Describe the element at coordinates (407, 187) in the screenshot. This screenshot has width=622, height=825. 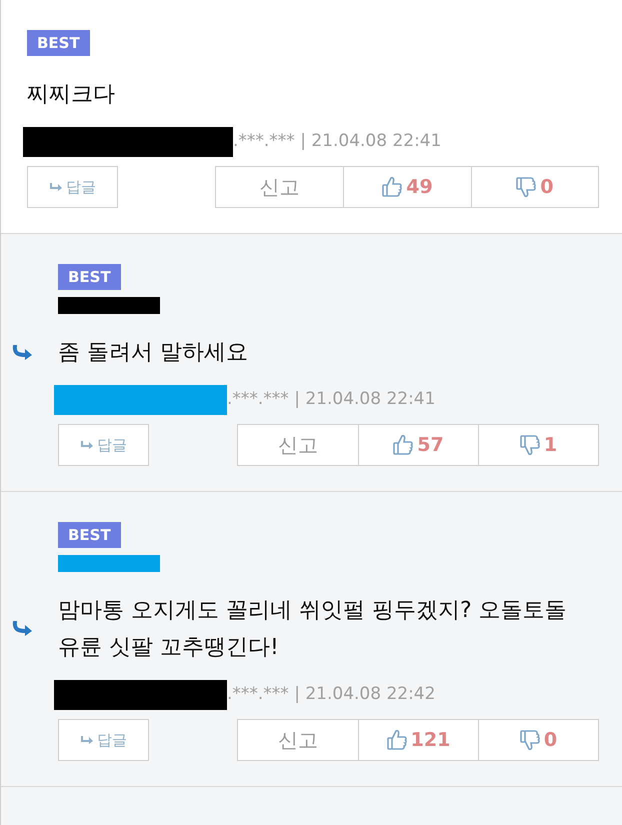
I see `like-button: 49` at that location.